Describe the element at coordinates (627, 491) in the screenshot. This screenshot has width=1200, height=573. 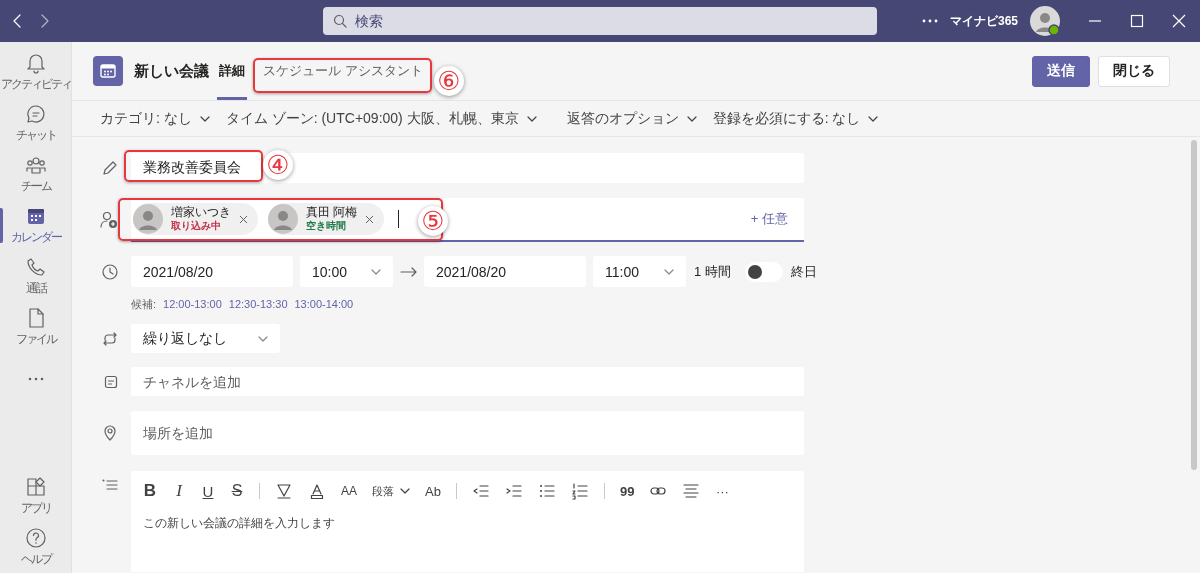
I see `quote-button: 99` at that location.